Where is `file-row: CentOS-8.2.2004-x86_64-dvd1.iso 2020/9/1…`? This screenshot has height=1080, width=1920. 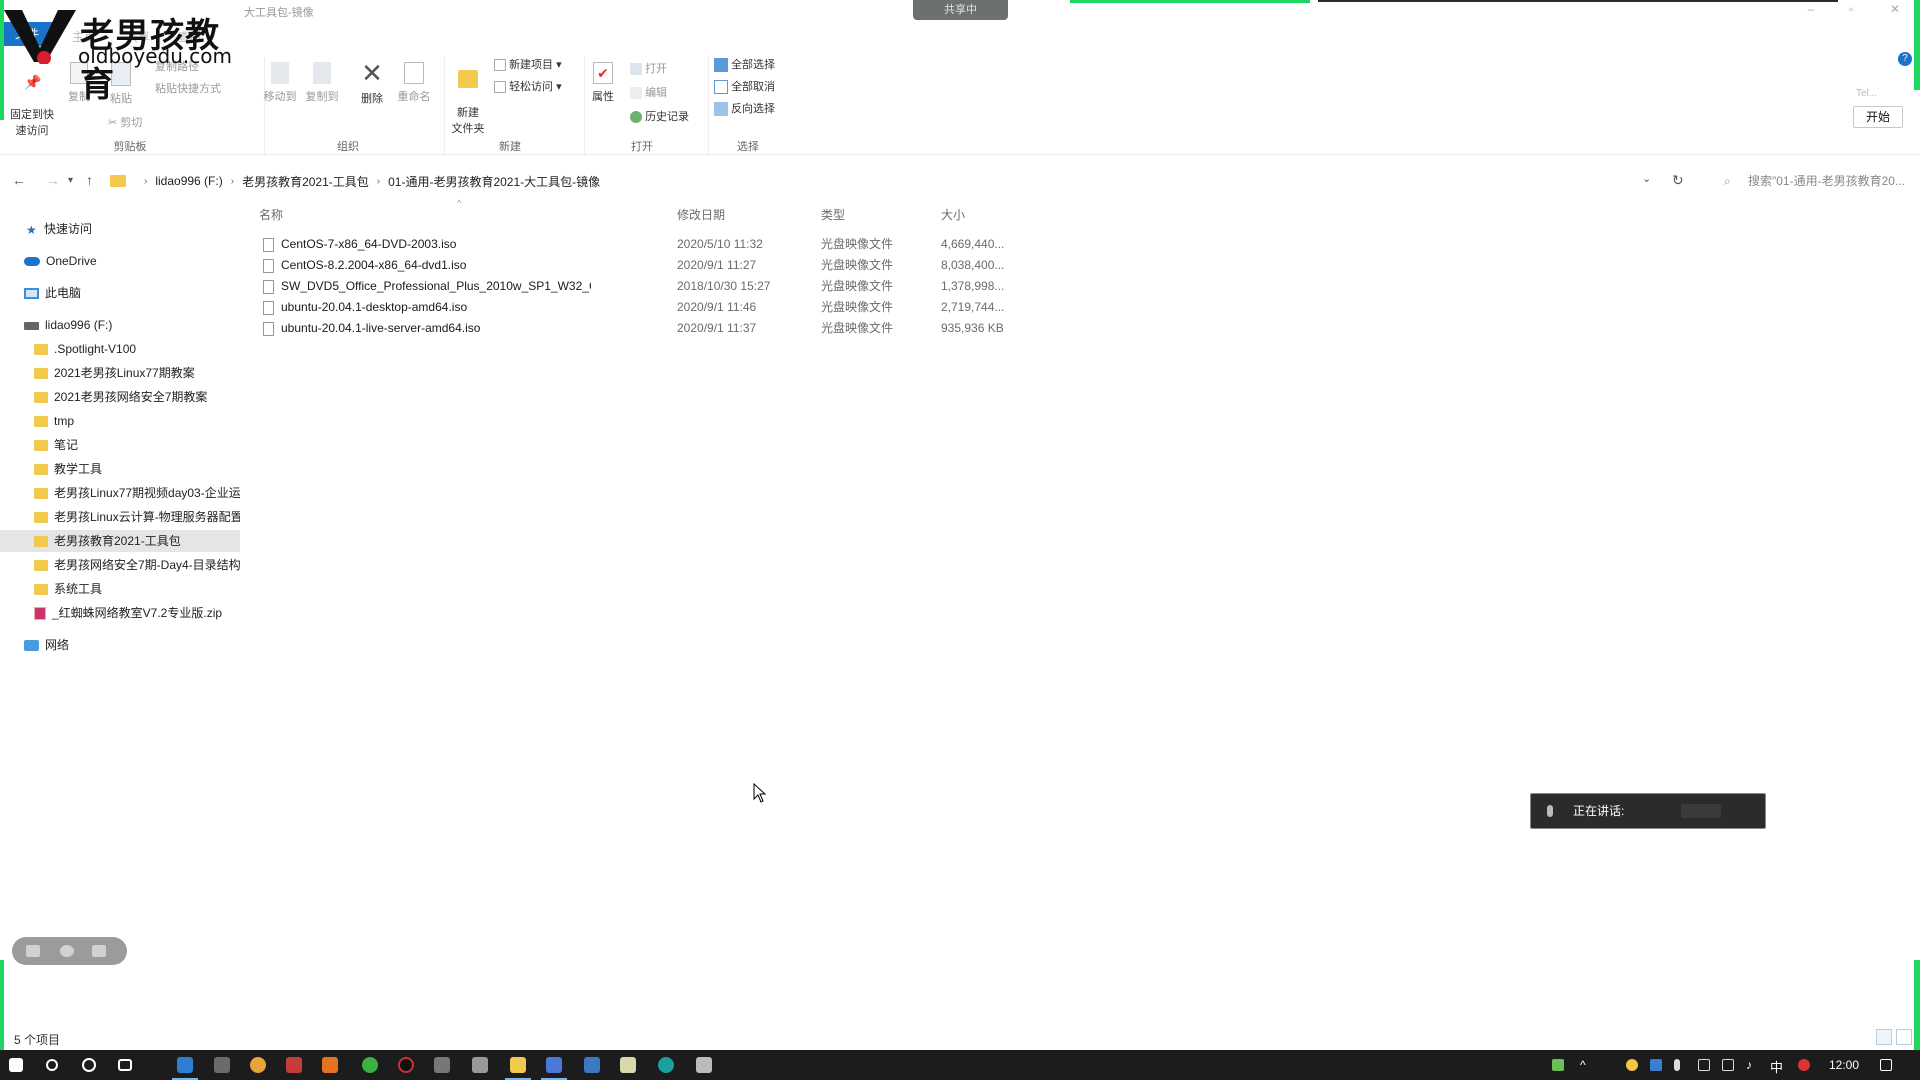
file-row: CentOS-8.2.2004-x86_64-dvd1.iso 2020/9/1… is located at coordinates (635, 265).